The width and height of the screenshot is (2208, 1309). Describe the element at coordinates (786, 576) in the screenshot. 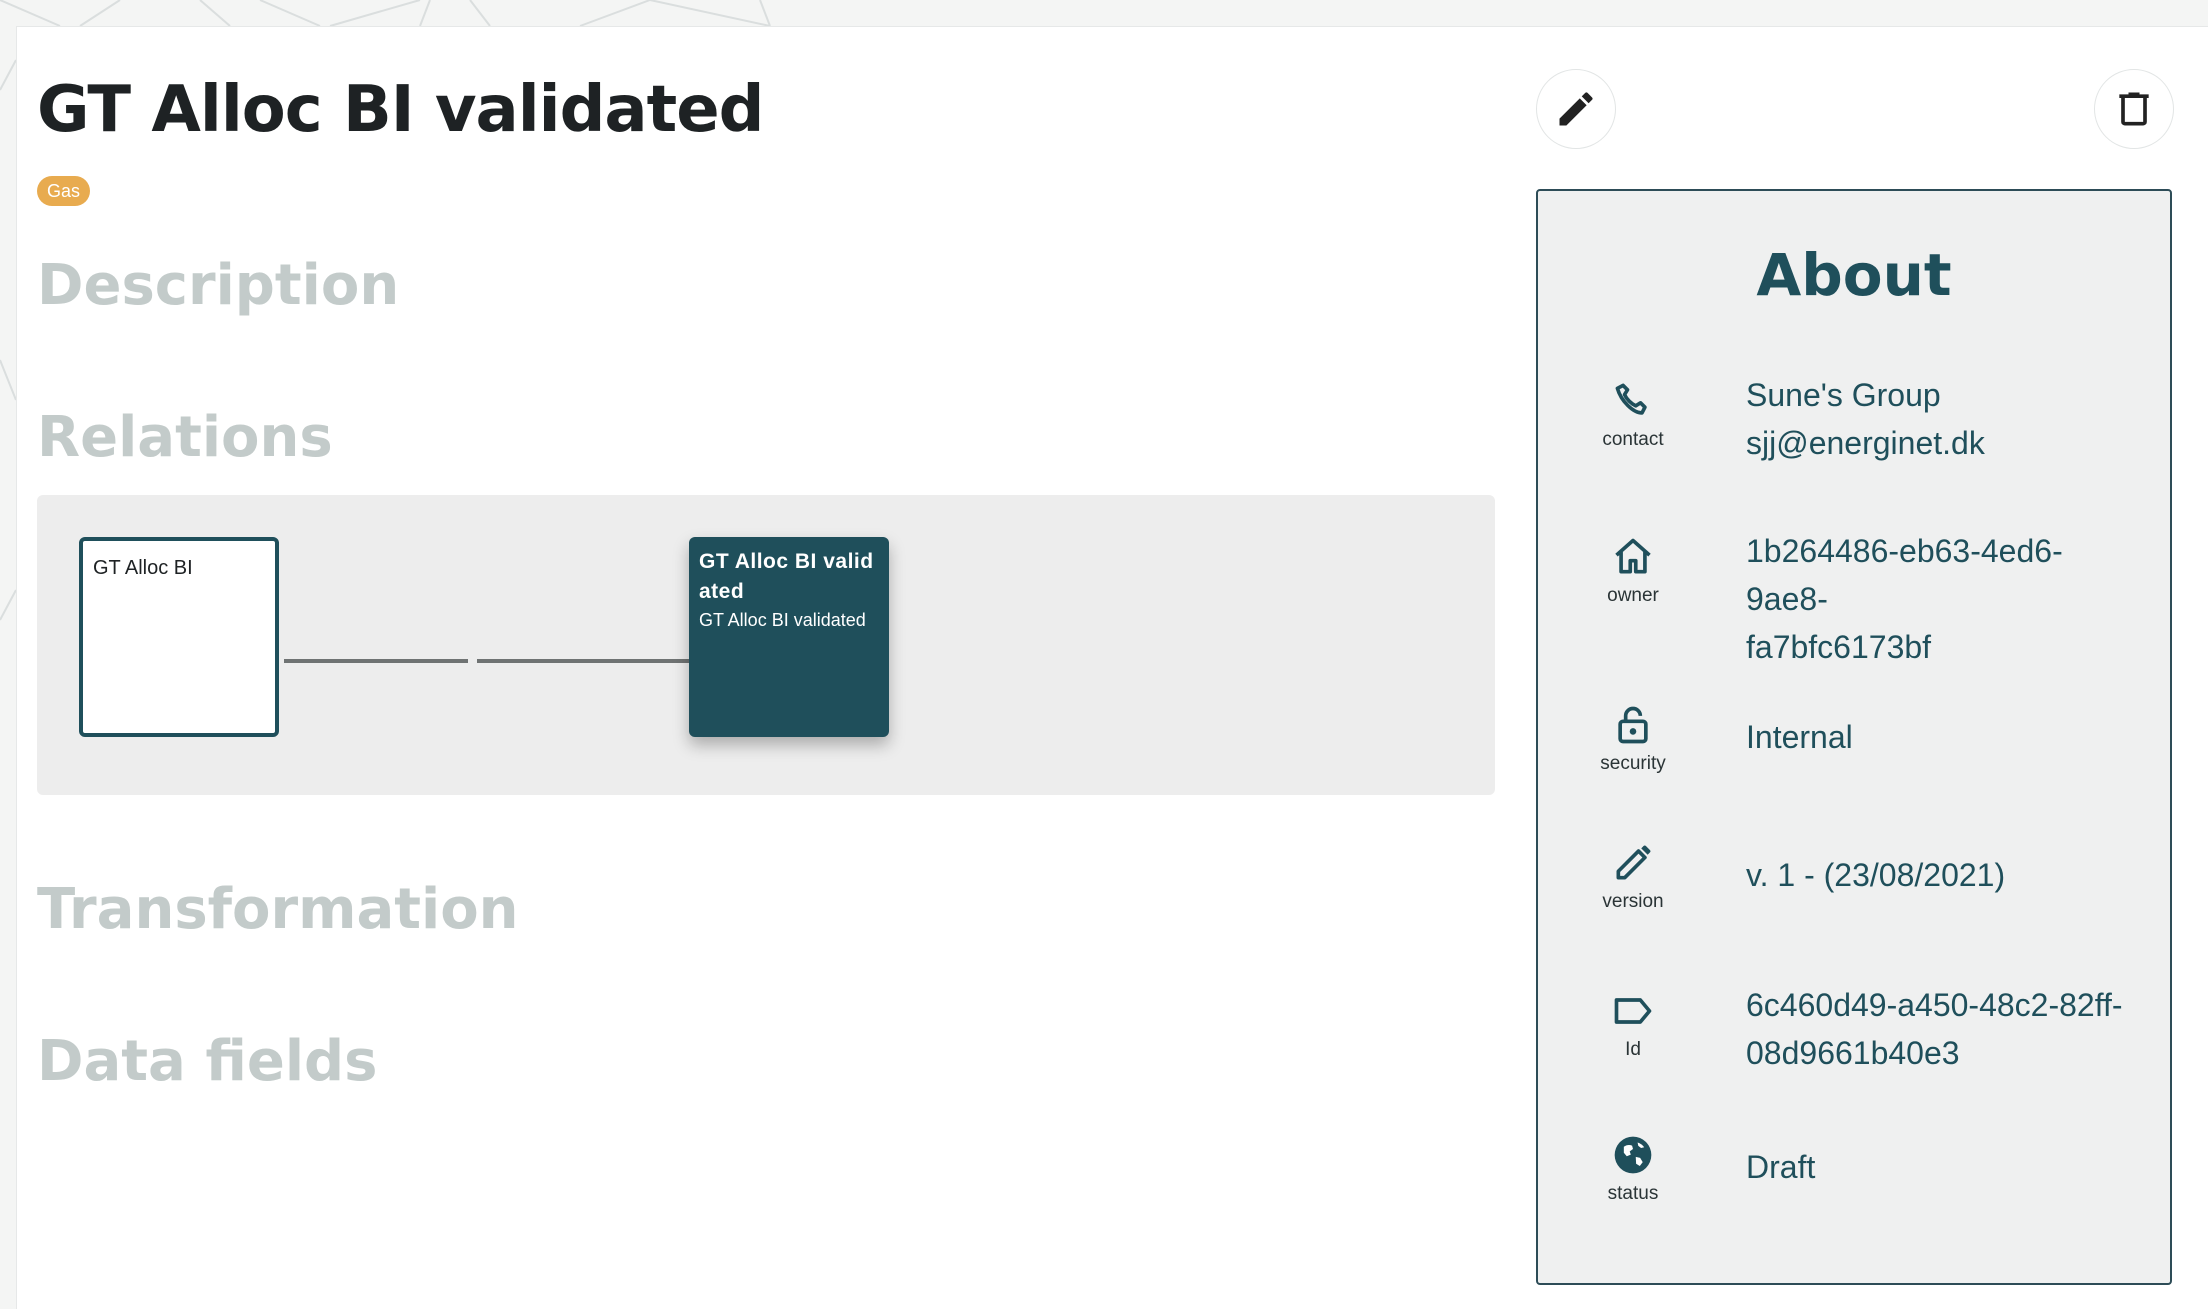

I see `target-node-title: GT Alloc BI validated` at that location.